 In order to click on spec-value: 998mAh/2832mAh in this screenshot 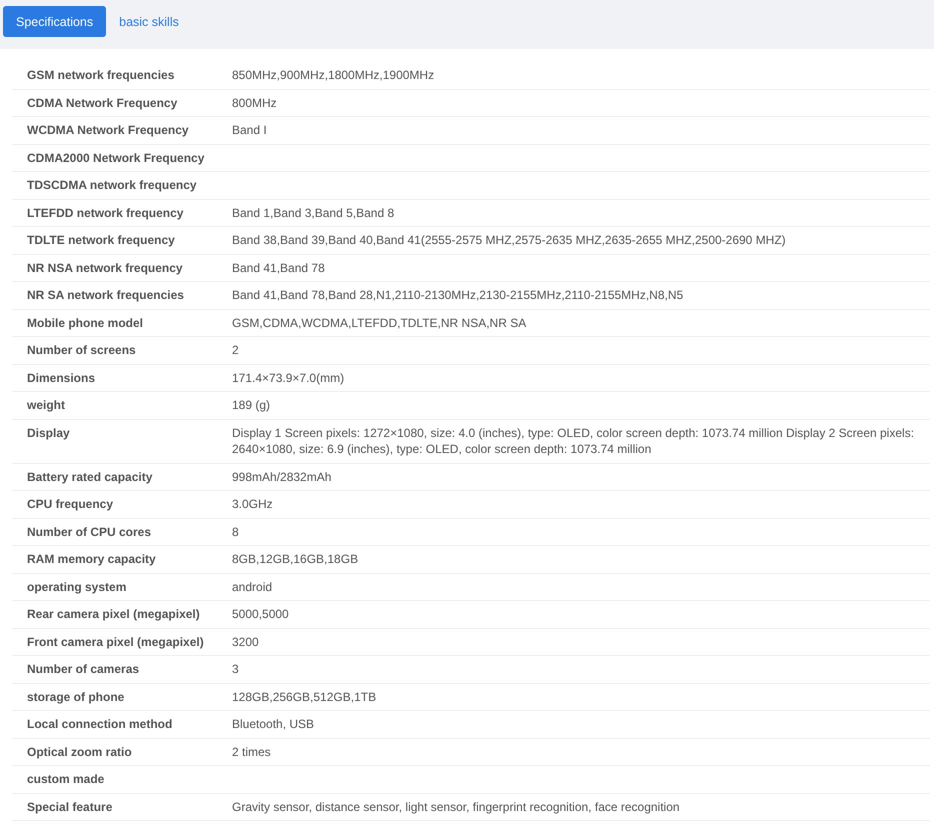, I will do `click(282, 476)`.